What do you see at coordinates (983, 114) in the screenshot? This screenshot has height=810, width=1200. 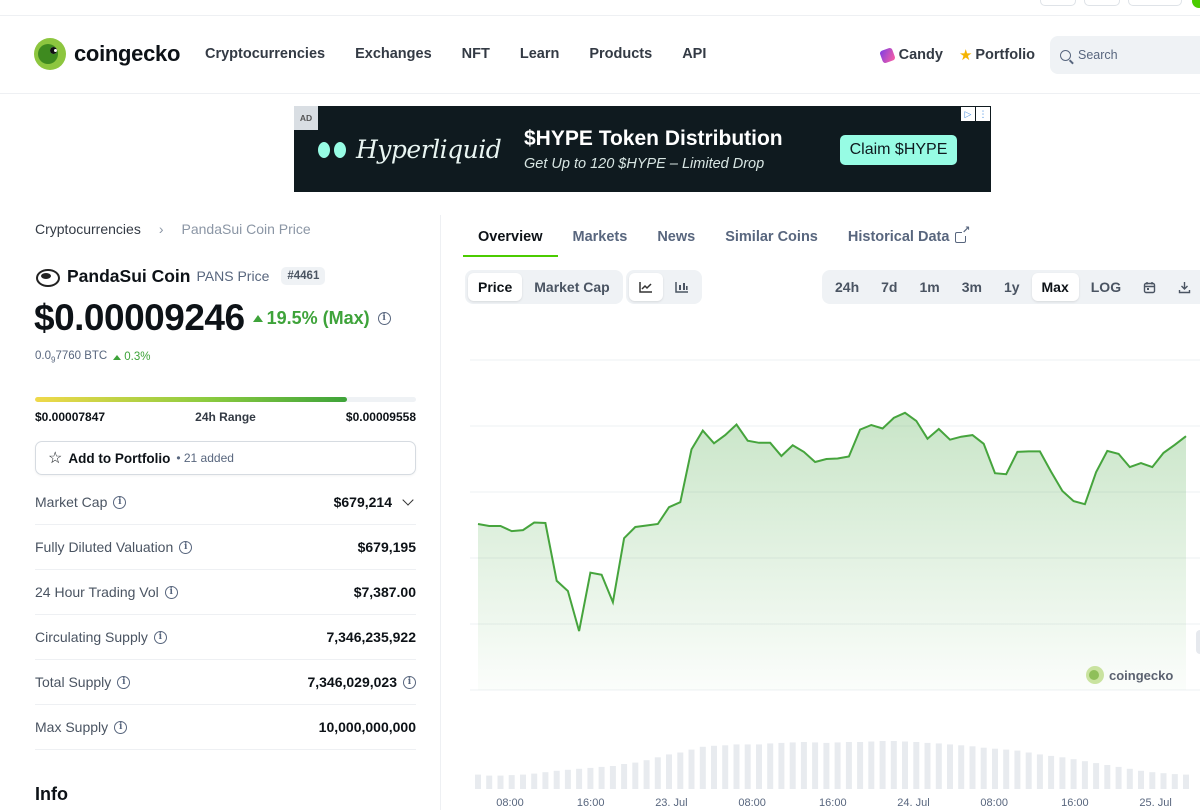 I see `ad-close-icon: ⋮` at bounding box center [983, 114].